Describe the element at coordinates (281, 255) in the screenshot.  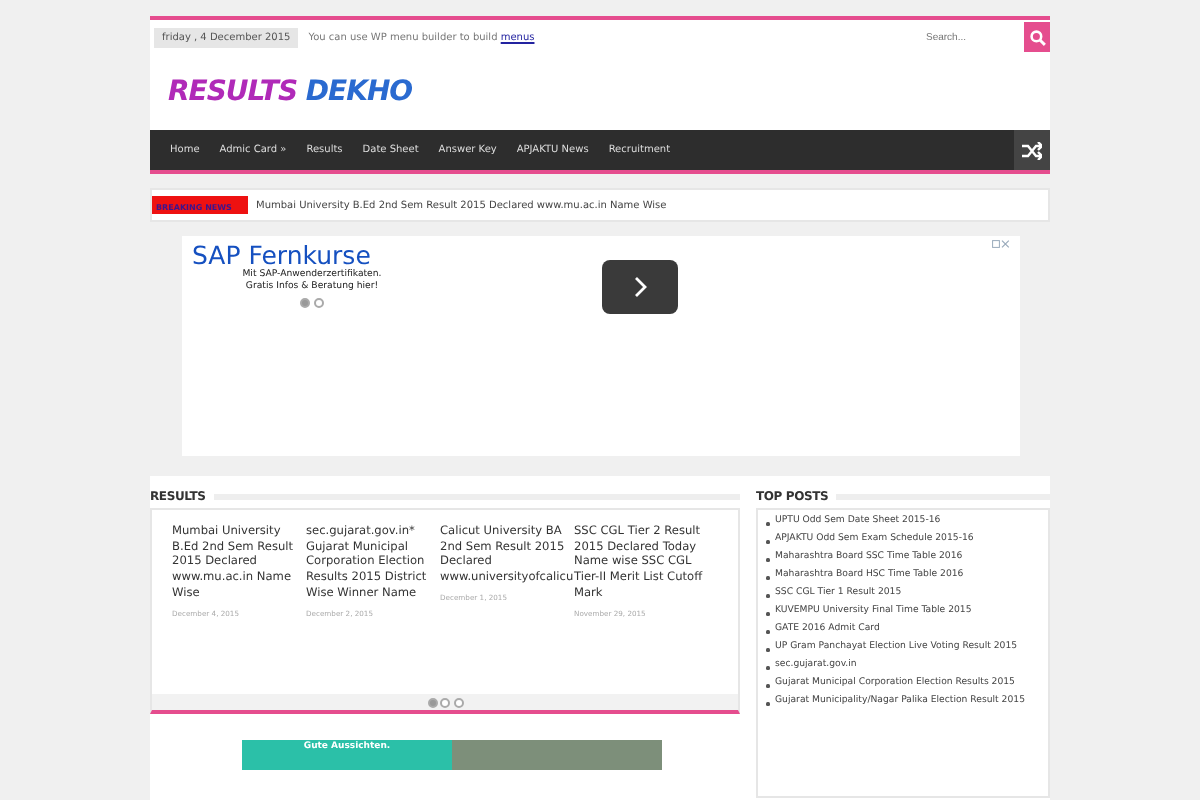
I see `ad-title: SAP Fernkurse` at that location.